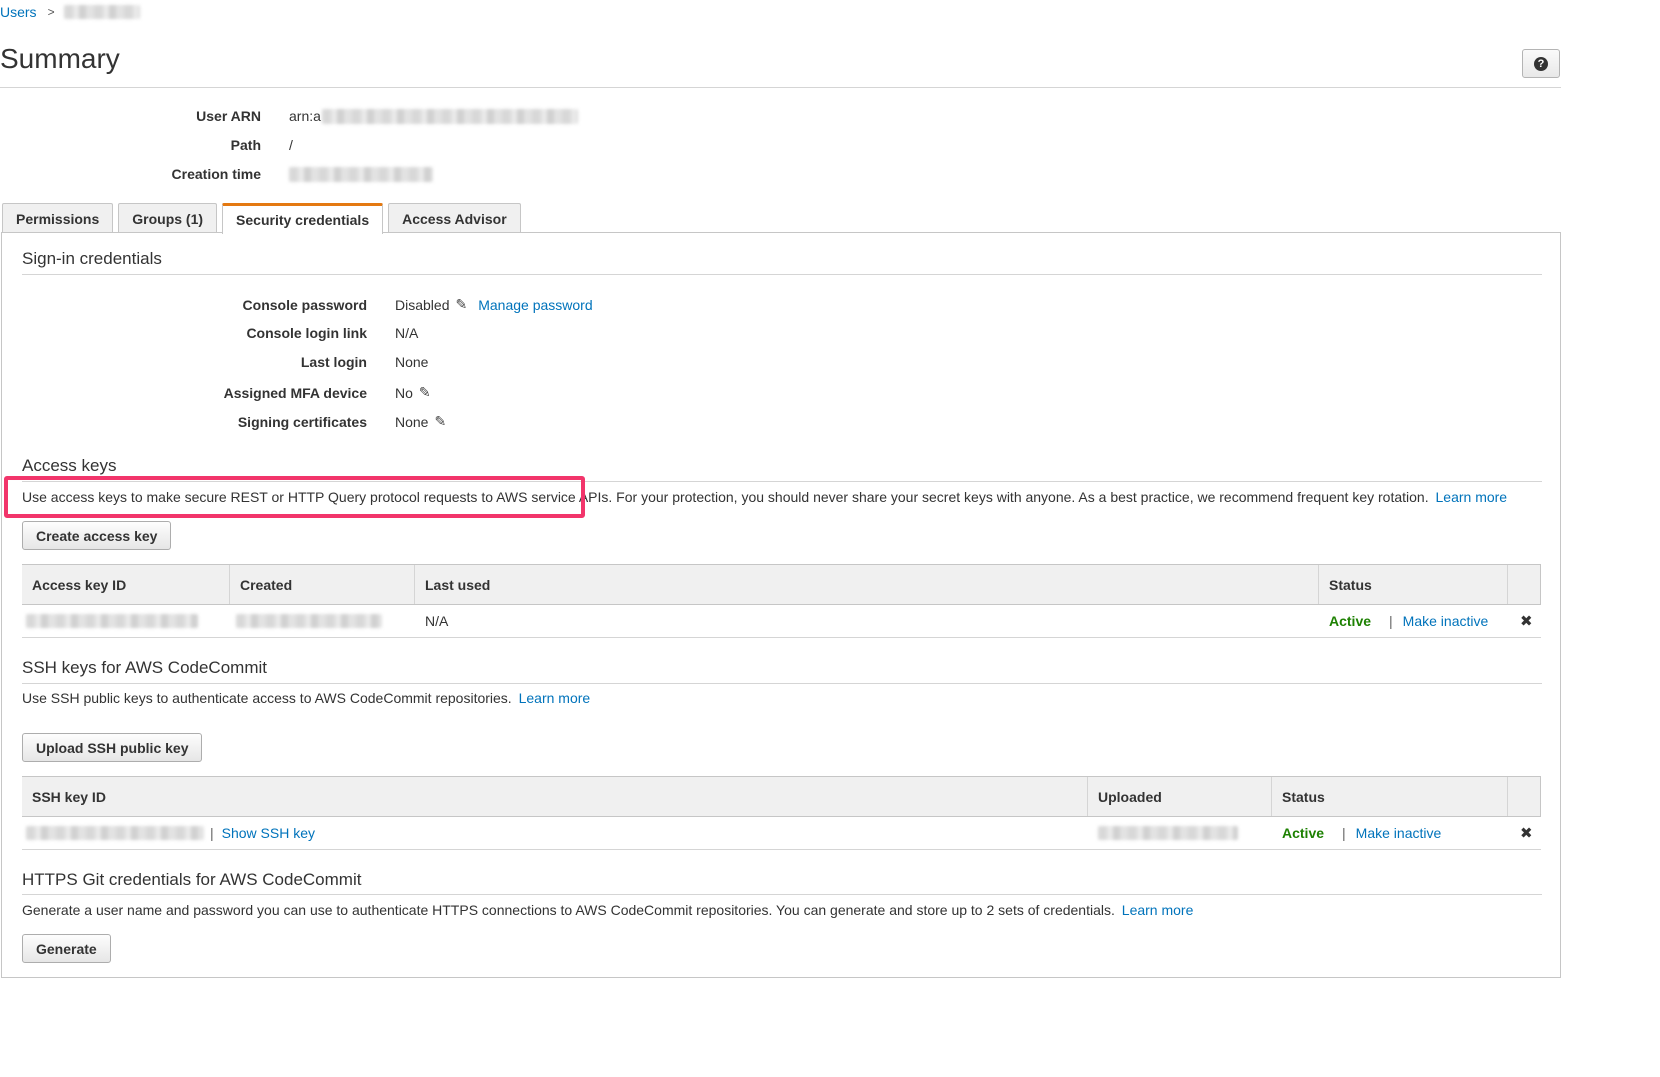 Image resolution: width=1660 pixels, height=1077 pixels. I want to click on column-access-key-id: Access key ID, so click(126, 584).